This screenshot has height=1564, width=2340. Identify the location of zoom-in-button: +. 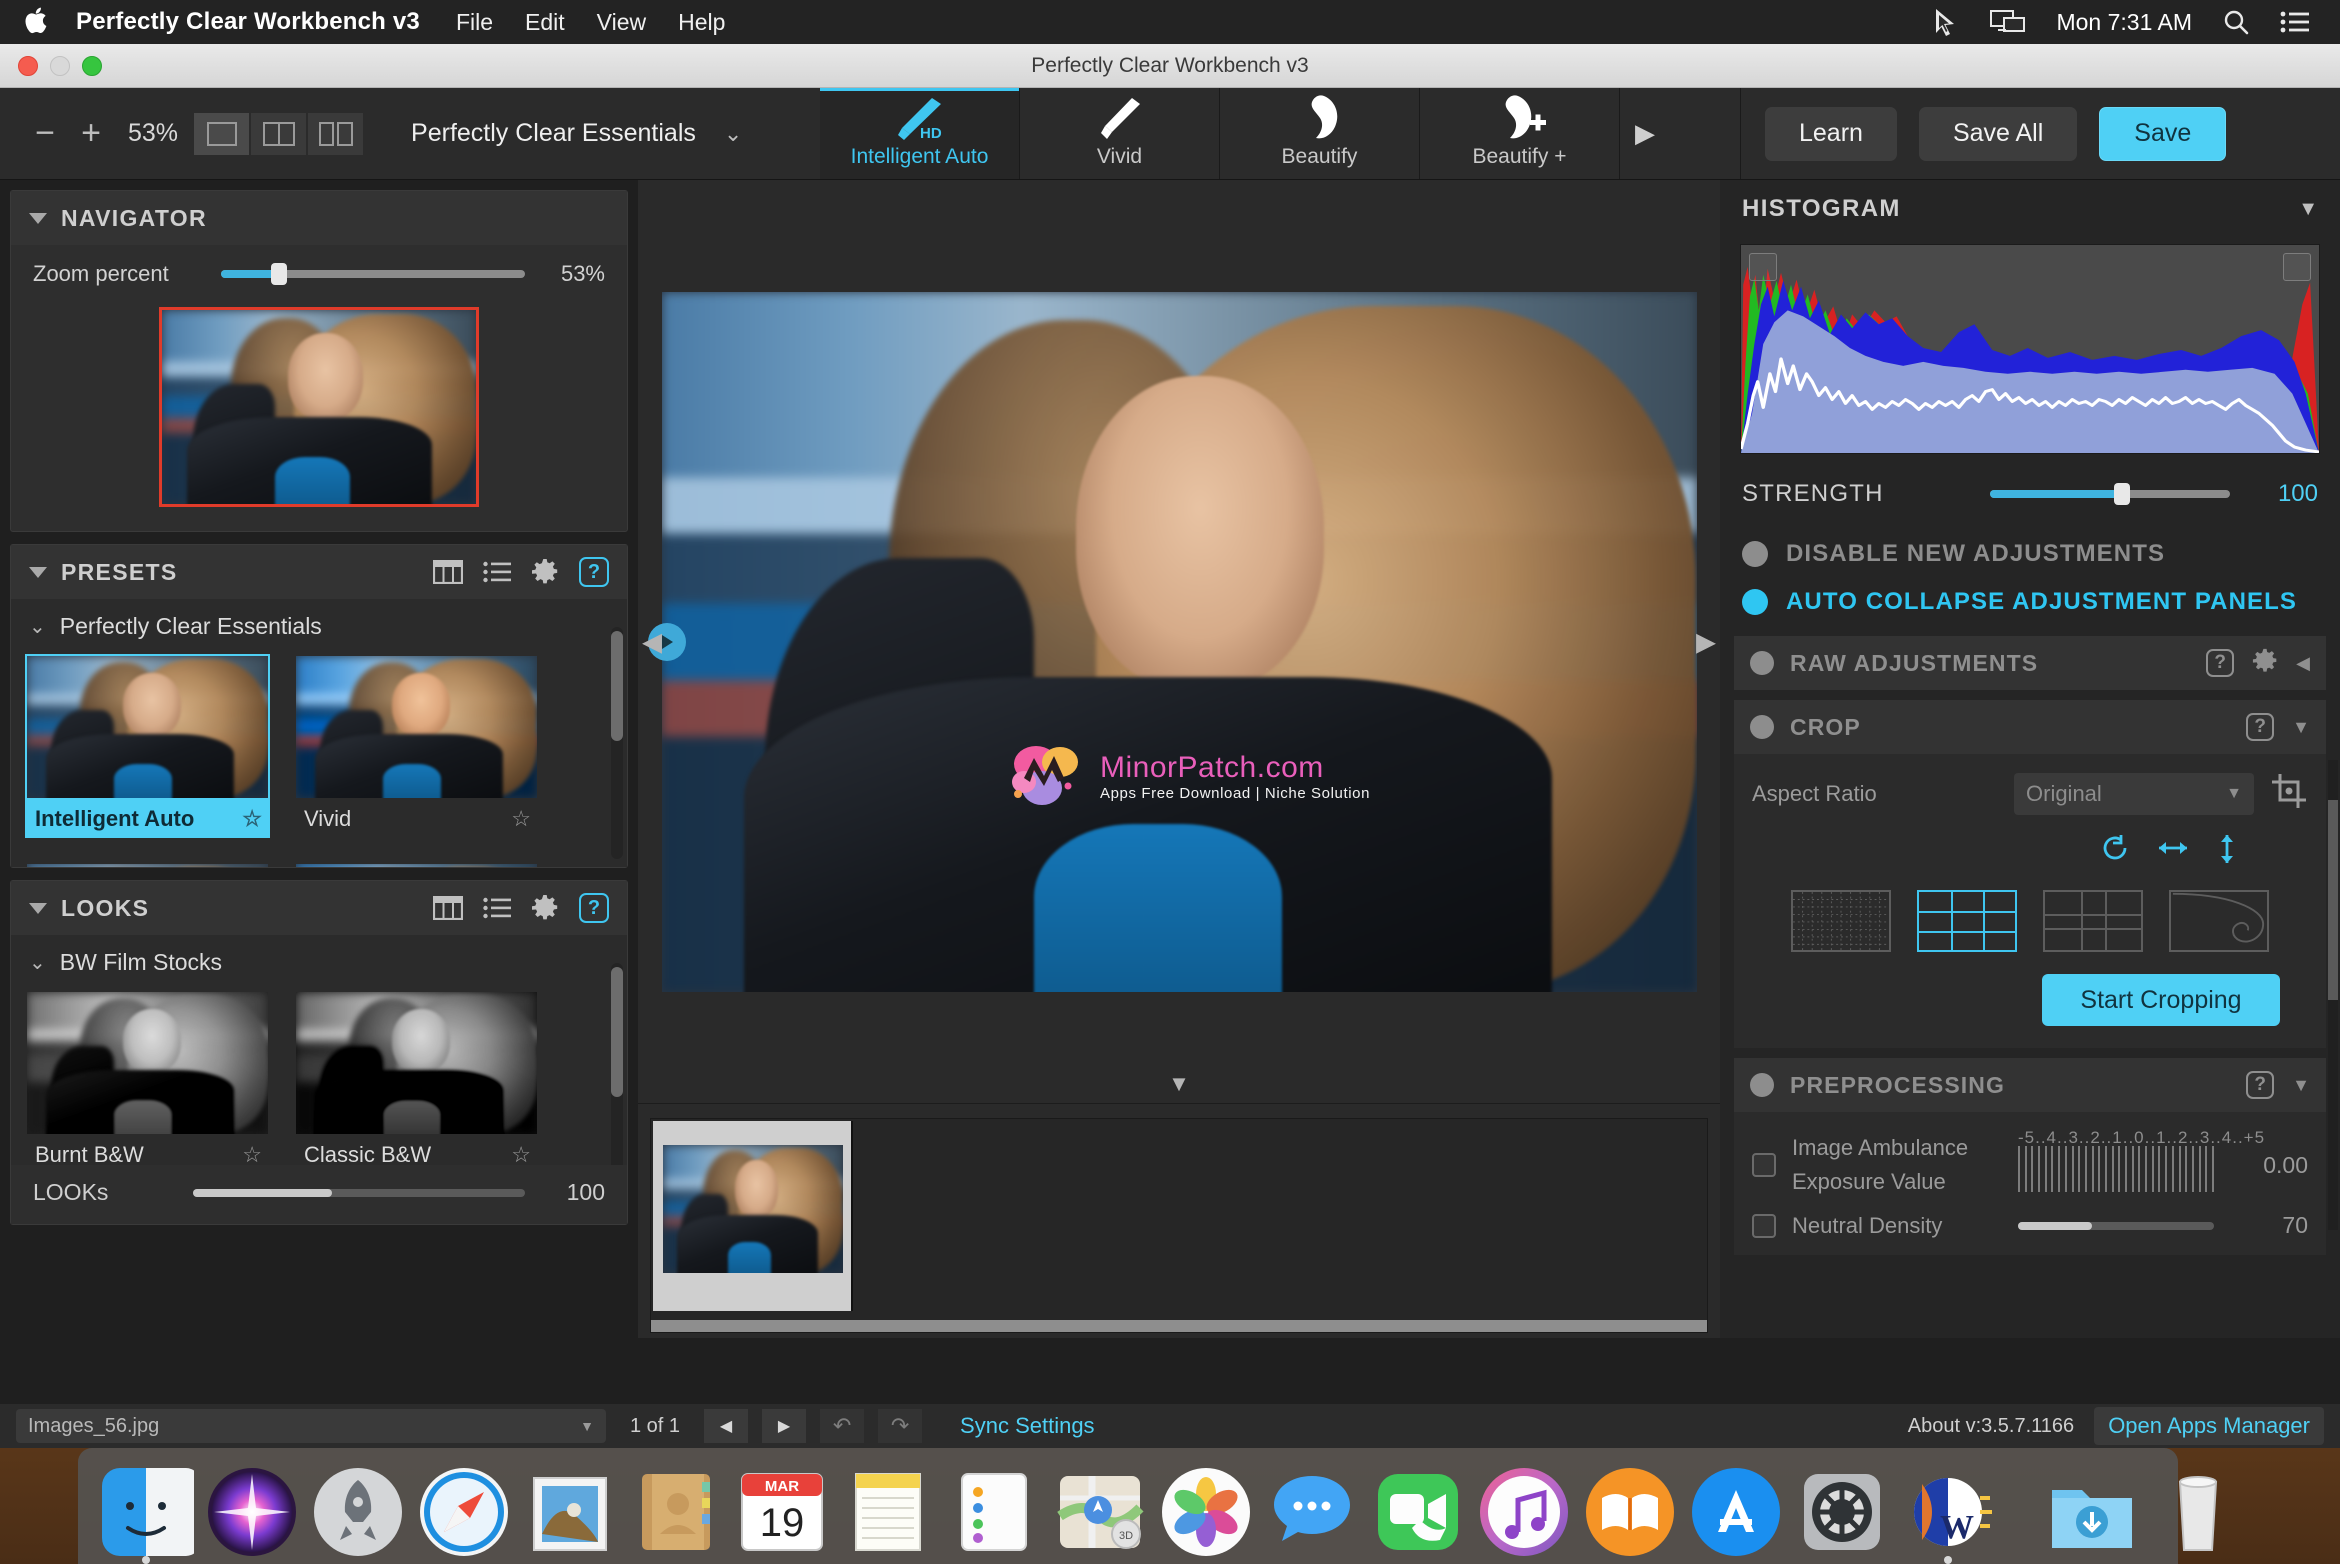
(91, 134).